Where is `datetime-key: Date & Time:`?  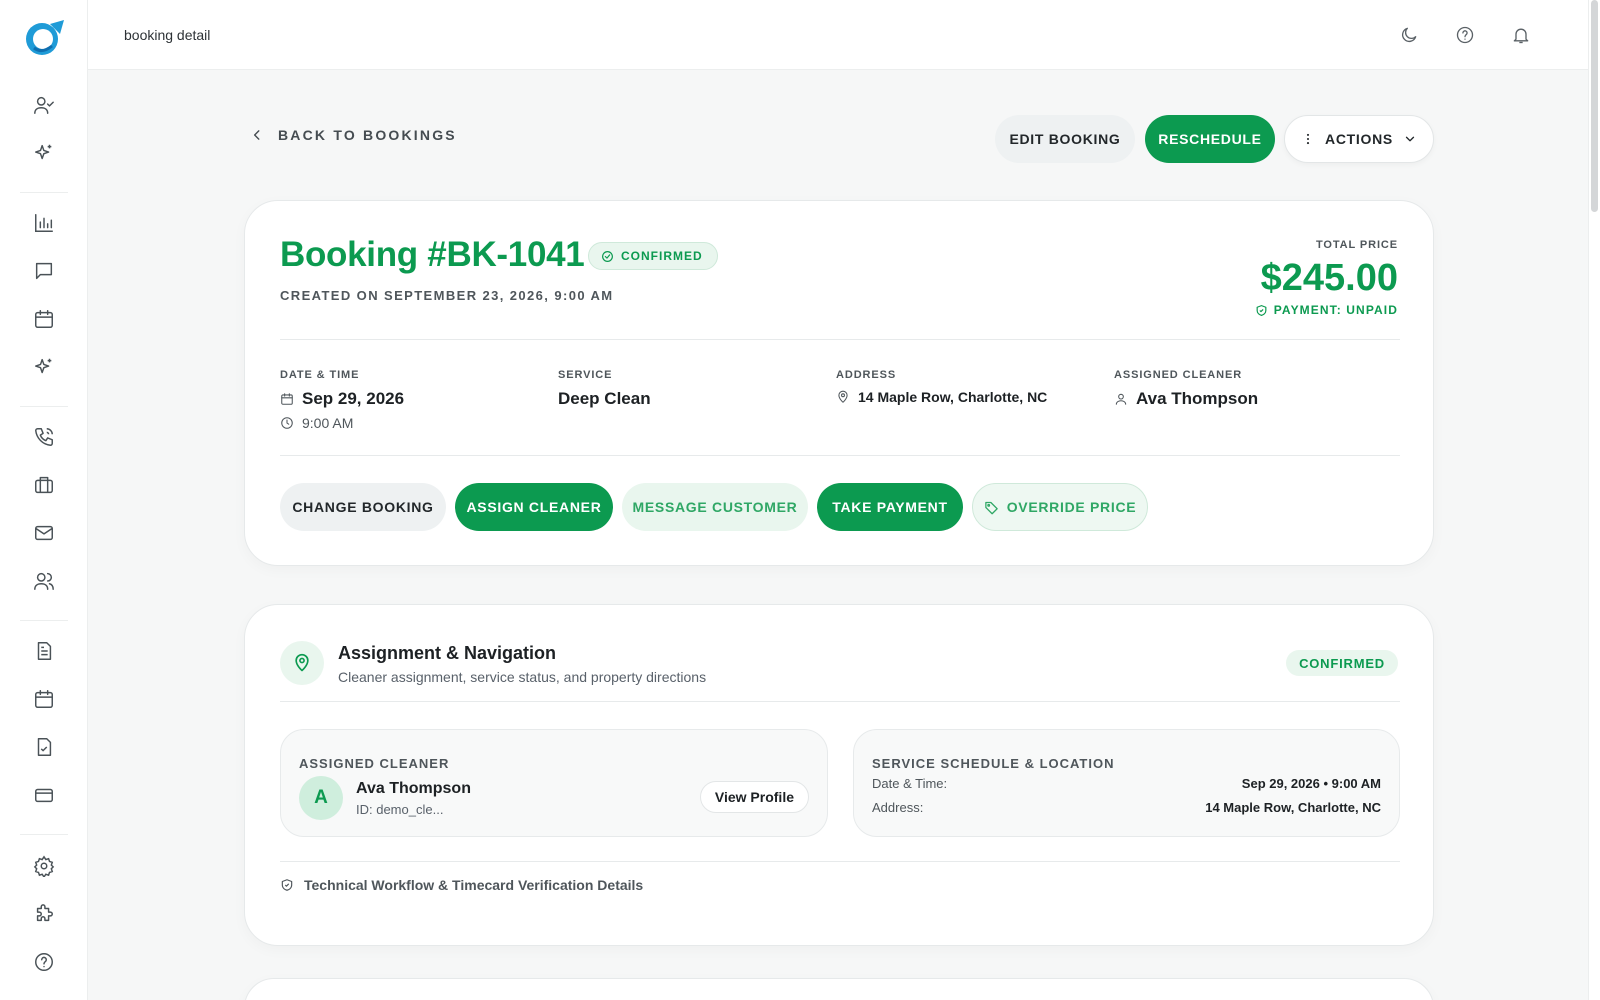 datetime-key: Date & Time: is located at coordinates (910, 783).